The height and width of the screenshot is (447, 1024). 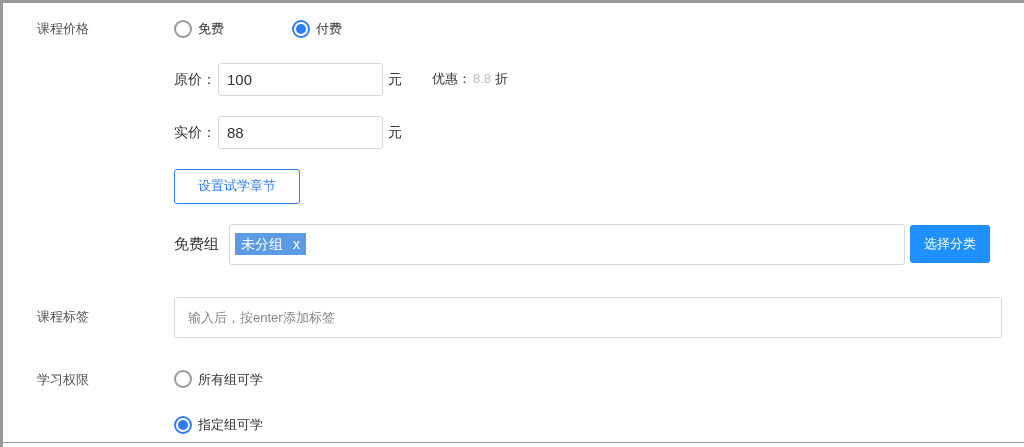 What do you see at coordinates (195, 132) in the screenshot?
I see `field-label: 实价：` at bounding box center [195, 132].